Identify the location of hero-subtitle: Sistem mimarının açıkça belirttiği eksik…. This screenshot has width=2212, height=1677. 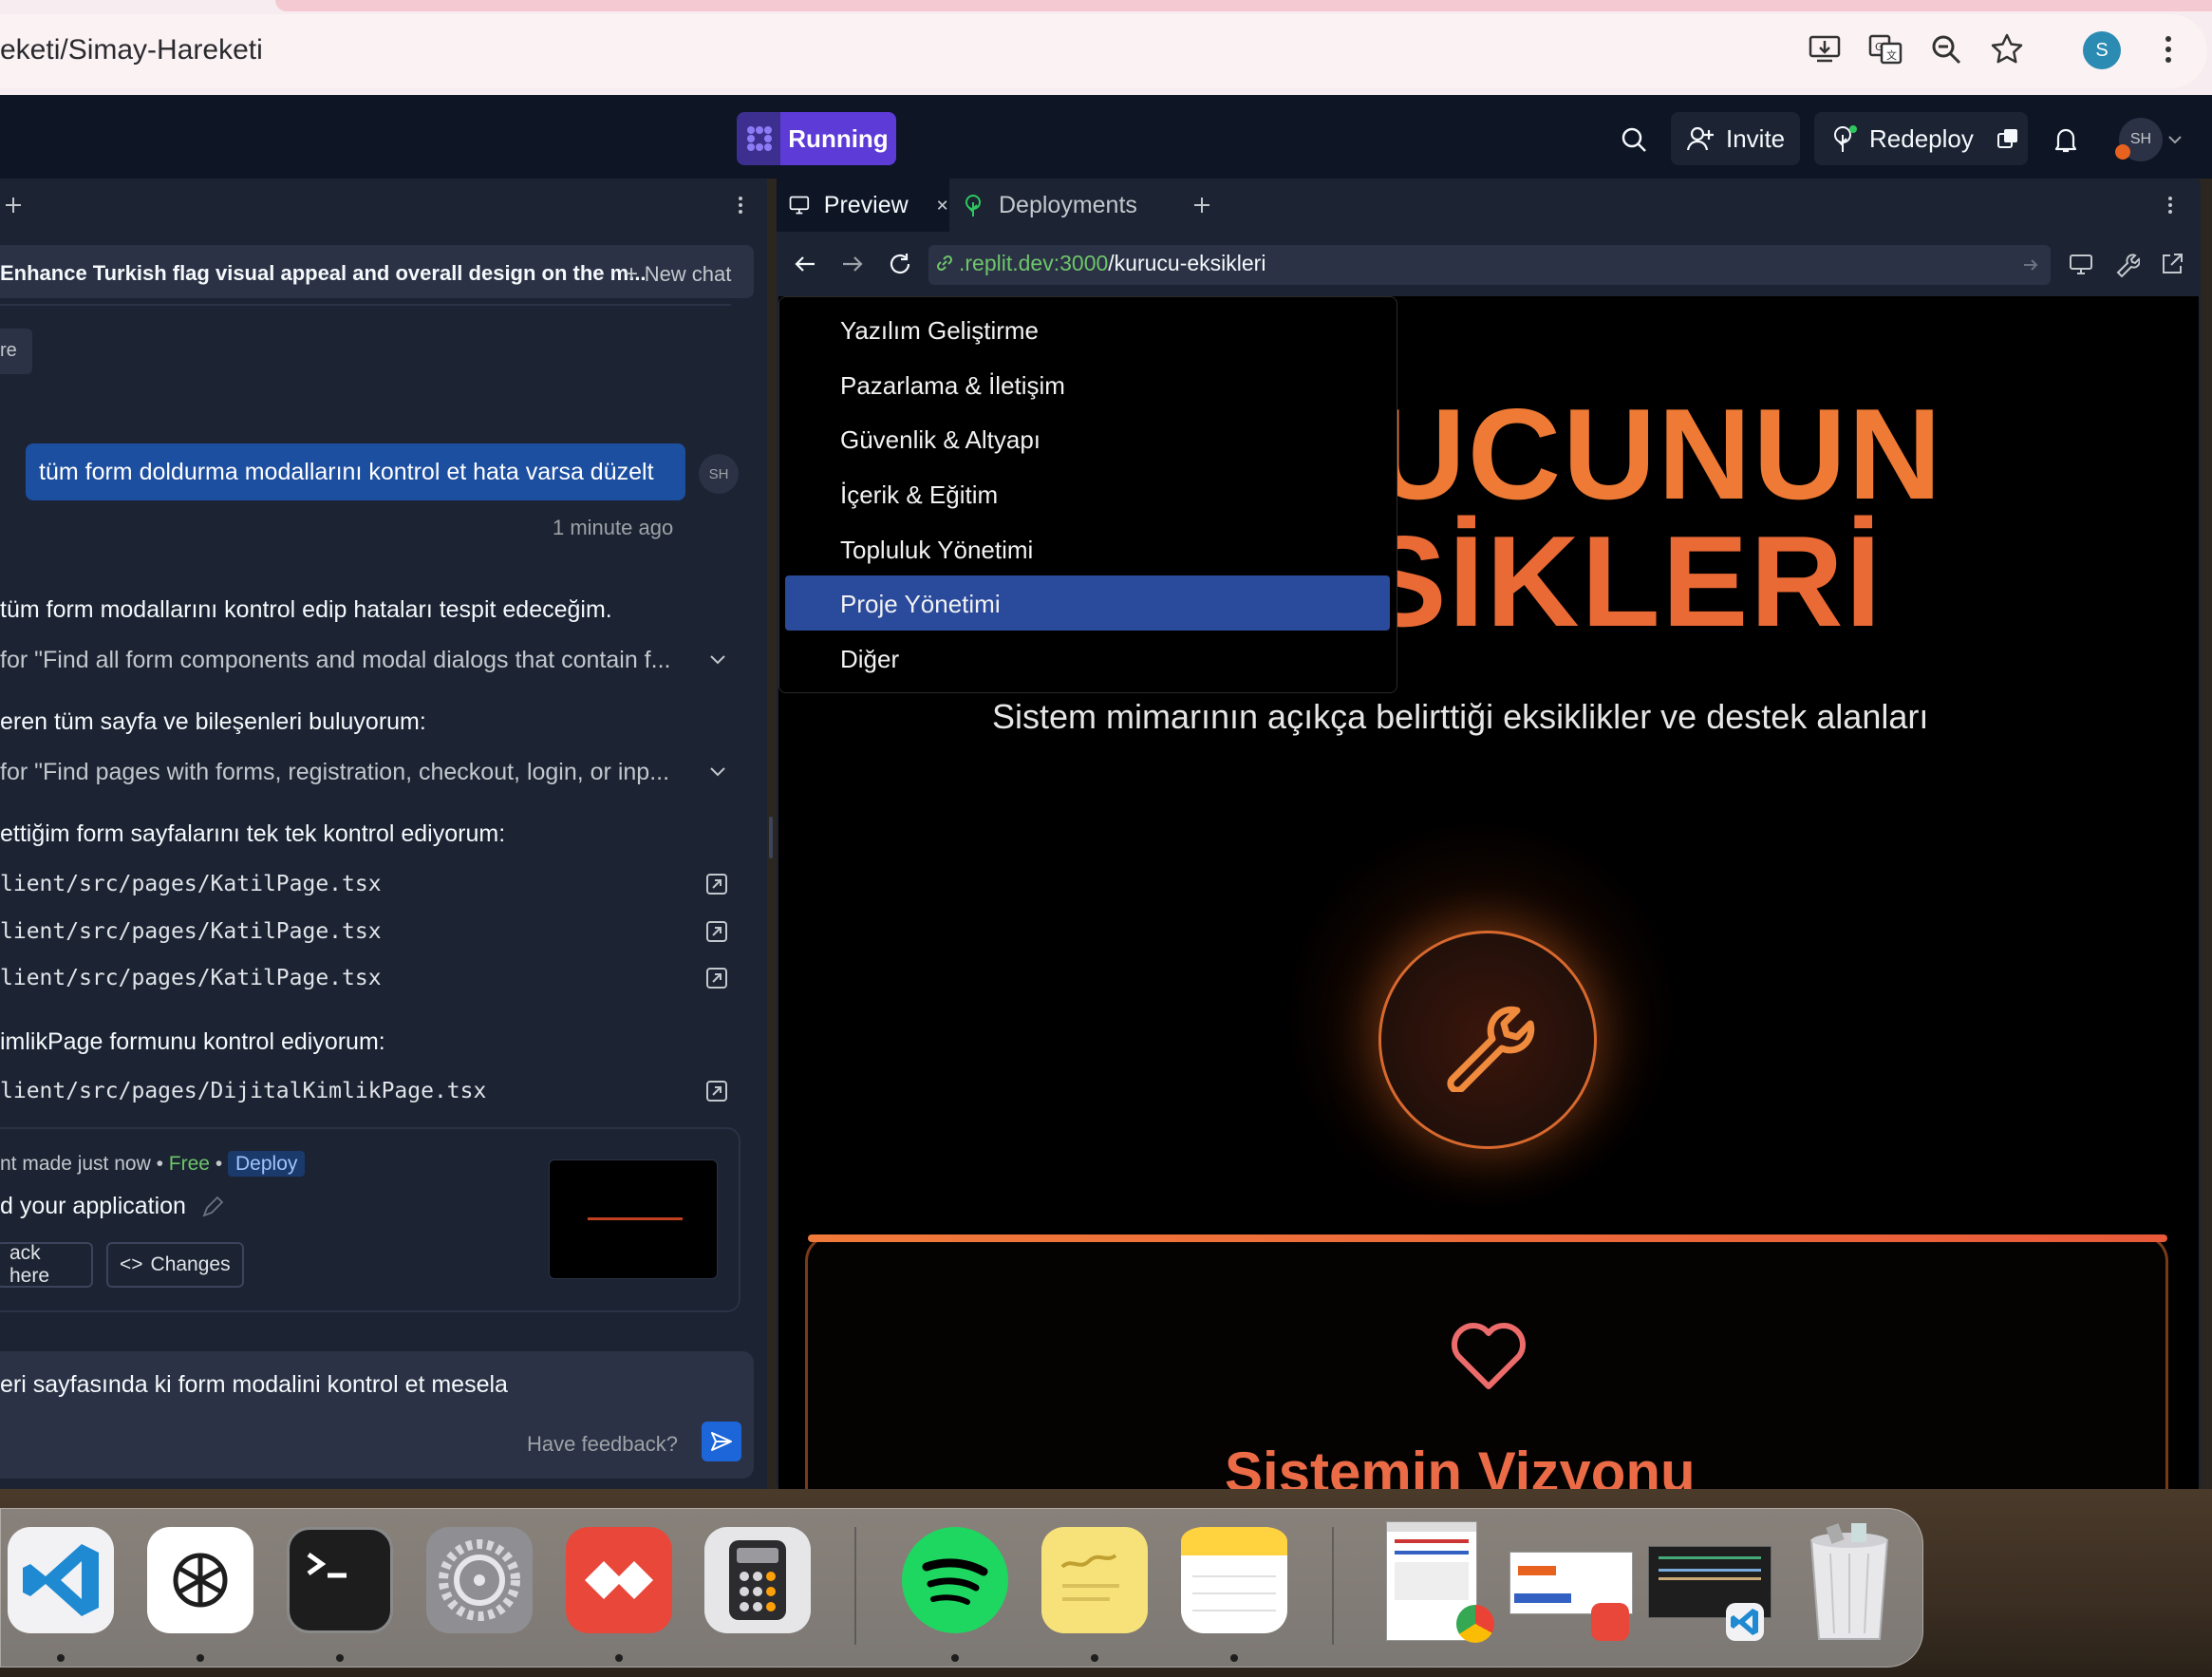
(1460, 716).